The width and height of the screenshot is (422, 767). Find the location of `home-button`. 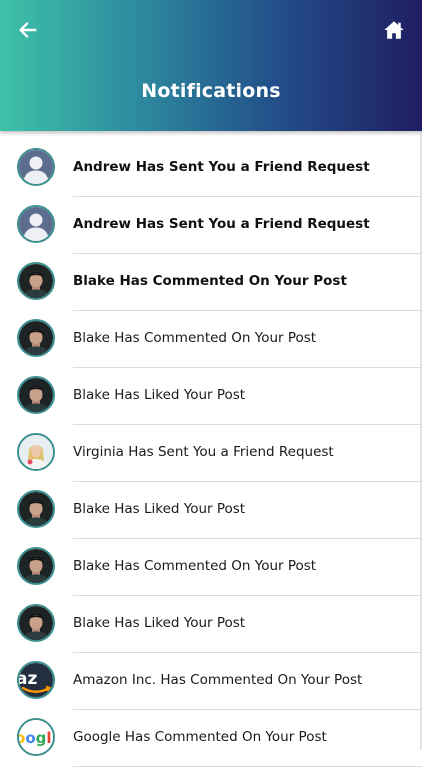

home-button is located at coordinates (394, 30).